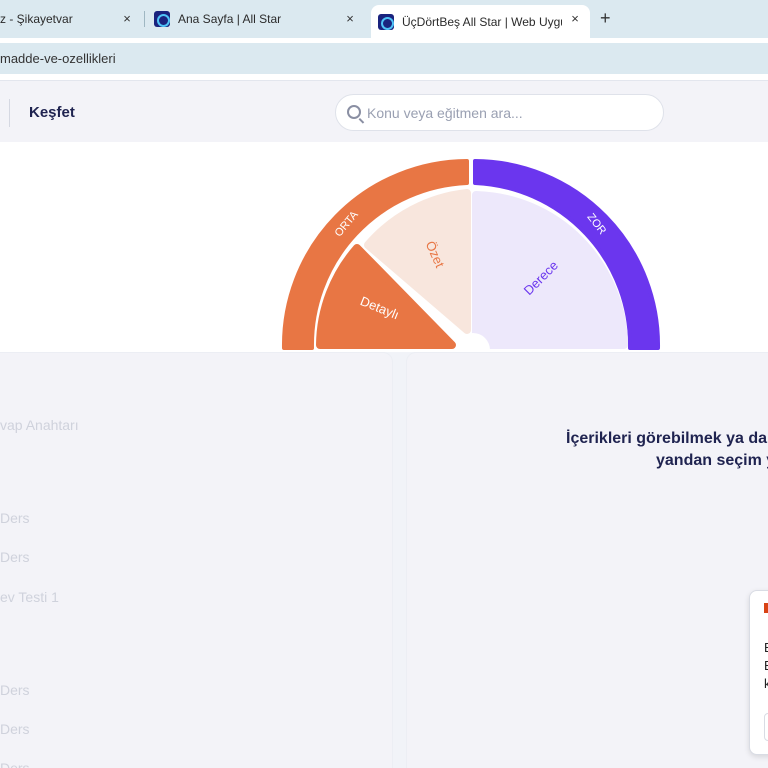 Image resolution: width=768 pixels, height=768 pixels. What do you see at coordinates (766, 683) in the screenshot?
I see `popup-text-line: k` at bounding box center [766, 683].